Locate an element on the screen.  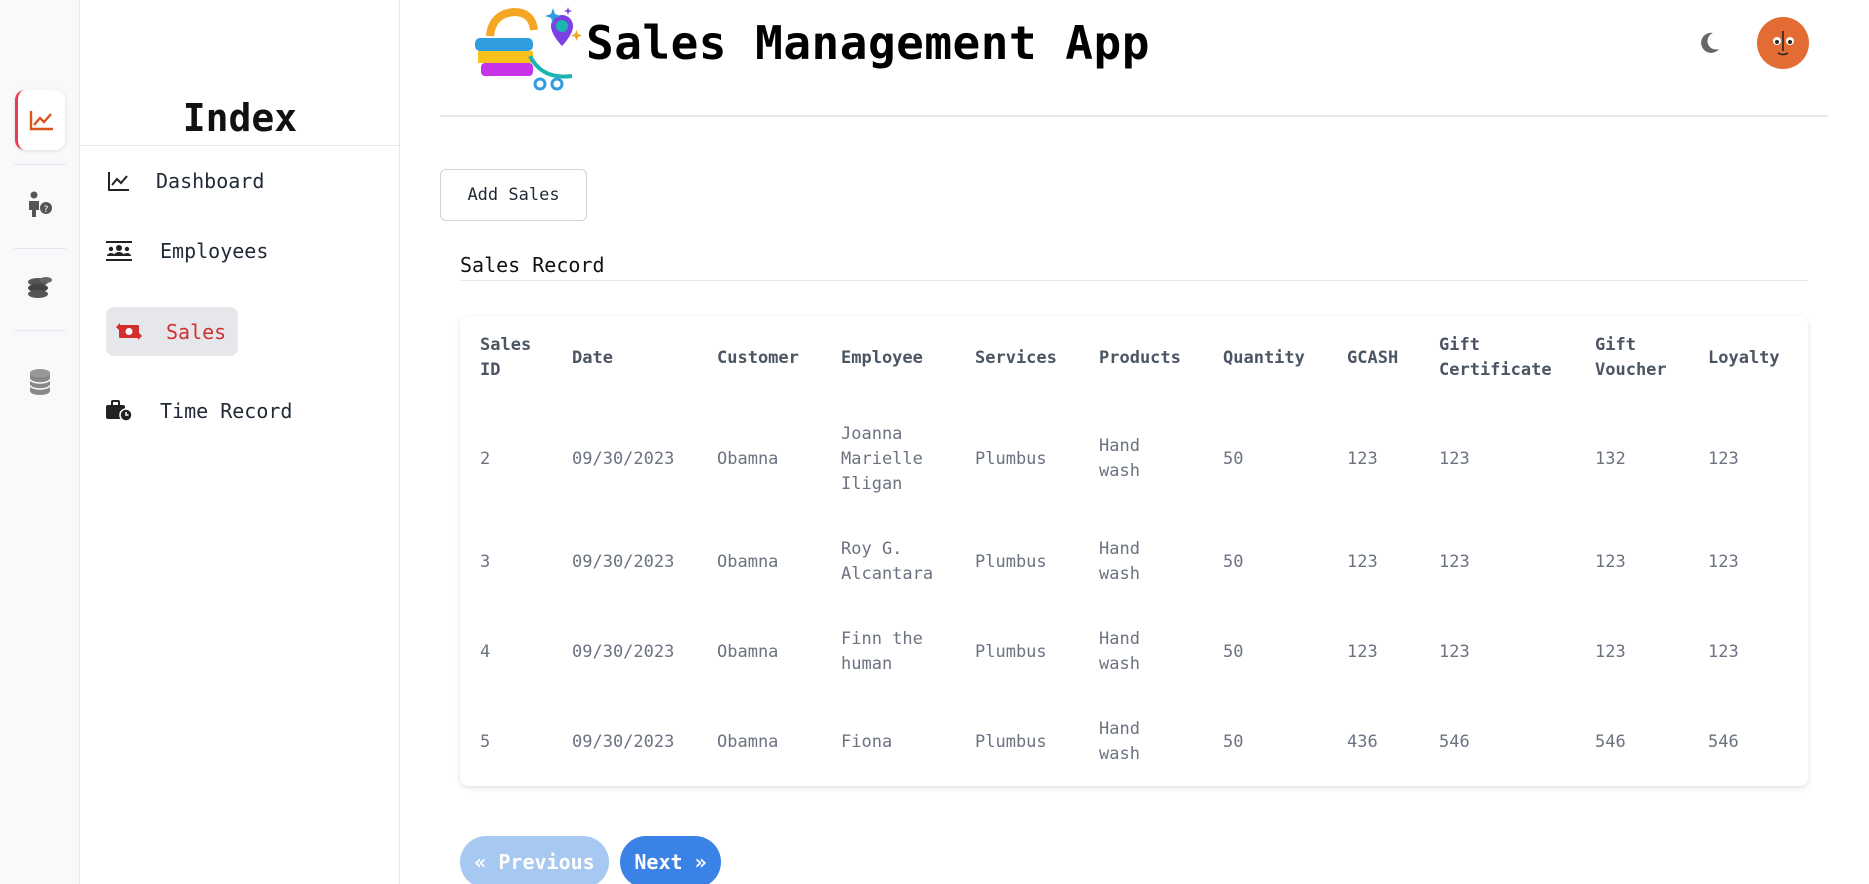
money-exchange-icon is located at coordinates (129, 332).